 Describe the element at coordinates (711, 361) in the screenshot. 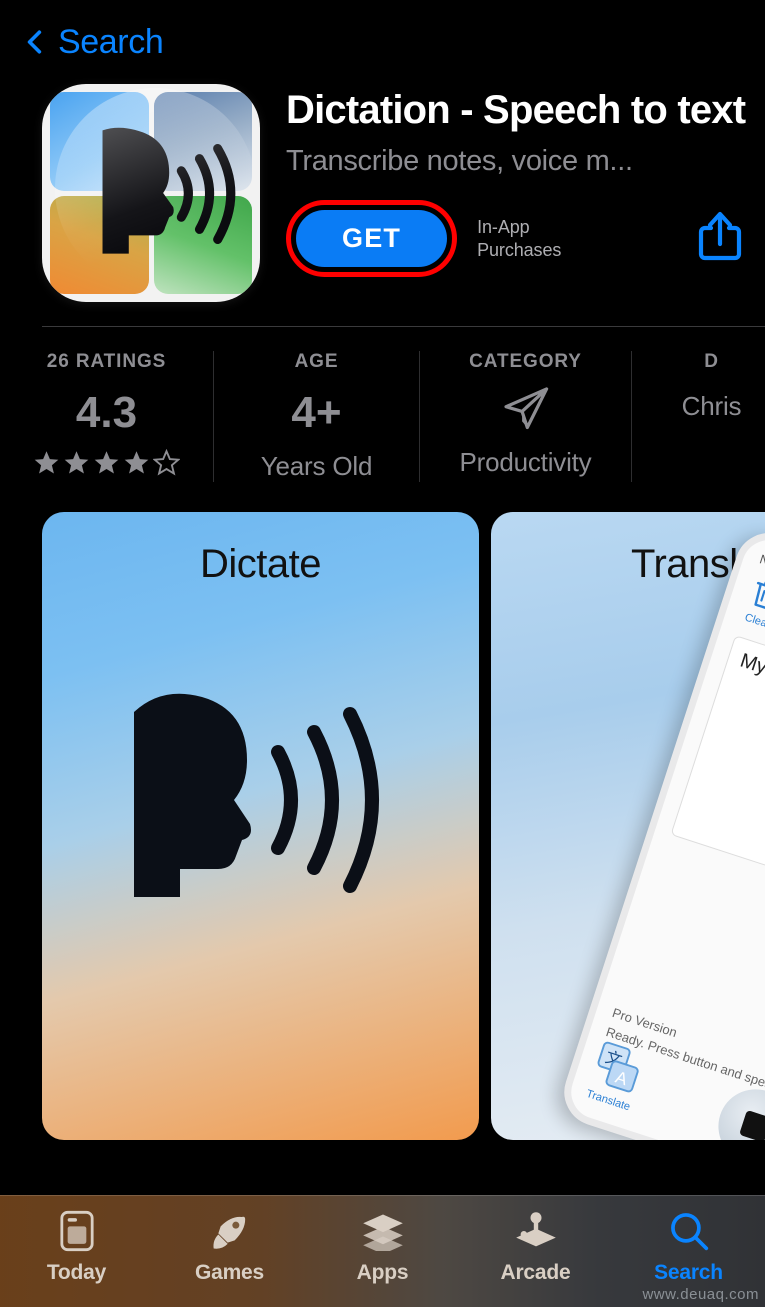

I see `stat-label: D` at that location.